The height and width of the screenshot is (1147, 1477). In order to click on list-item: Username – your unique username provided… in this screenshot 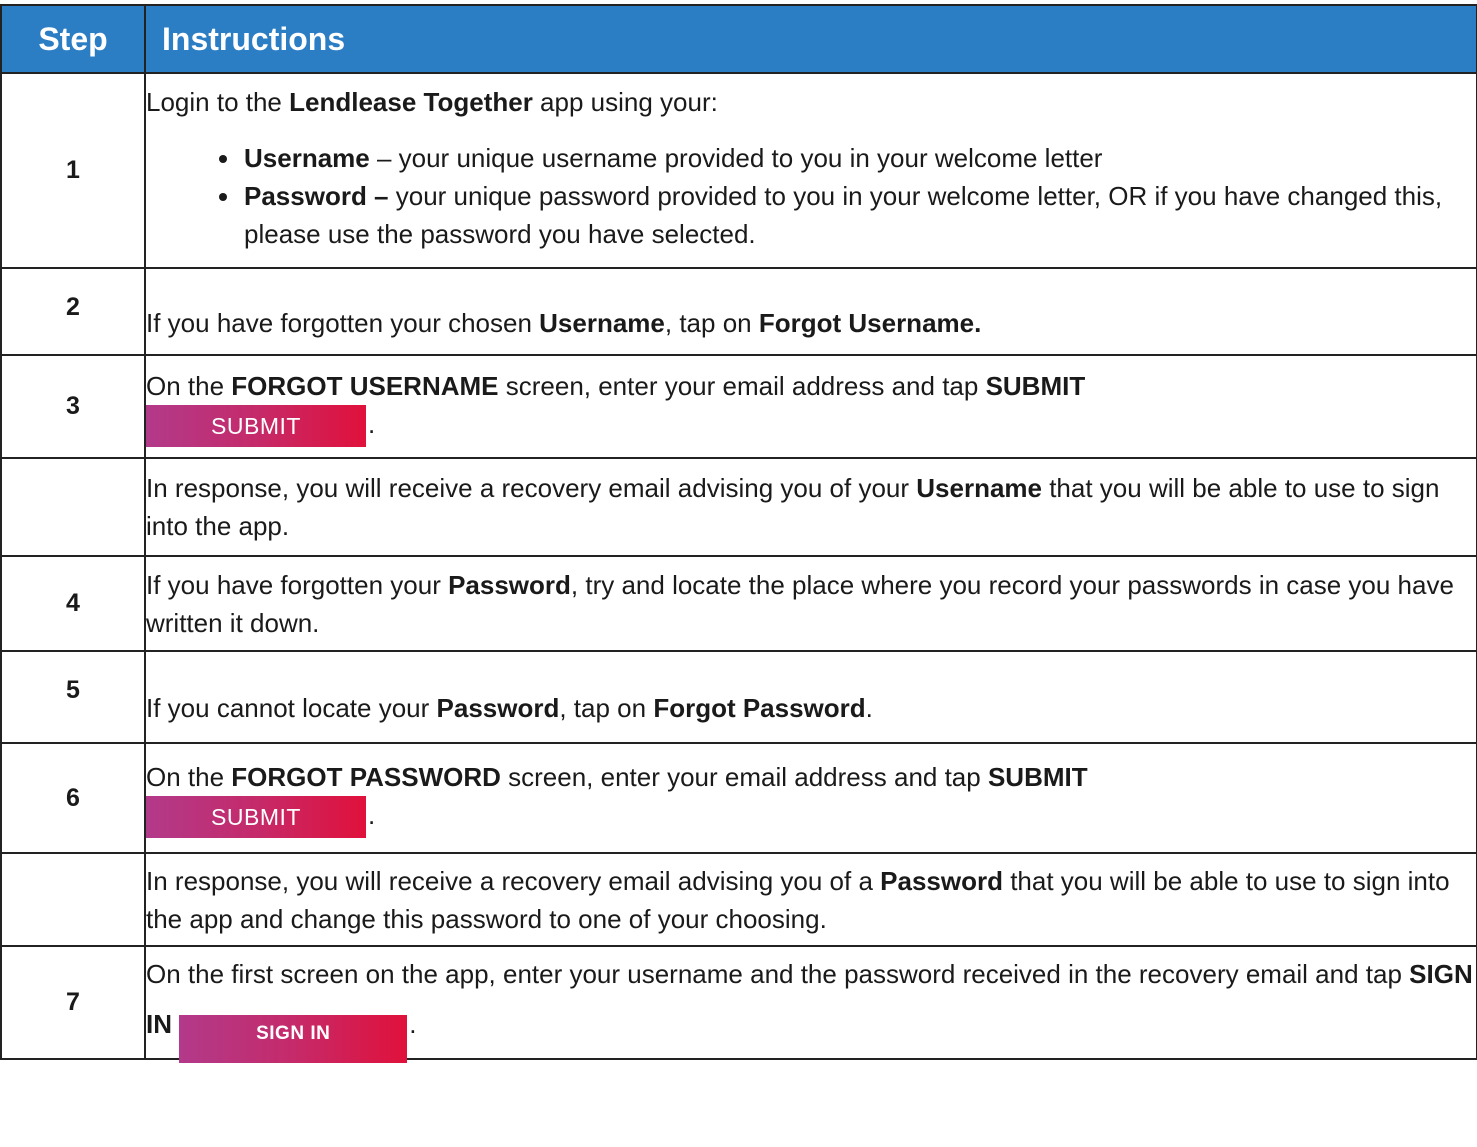, I will do `click(859, 158)`.